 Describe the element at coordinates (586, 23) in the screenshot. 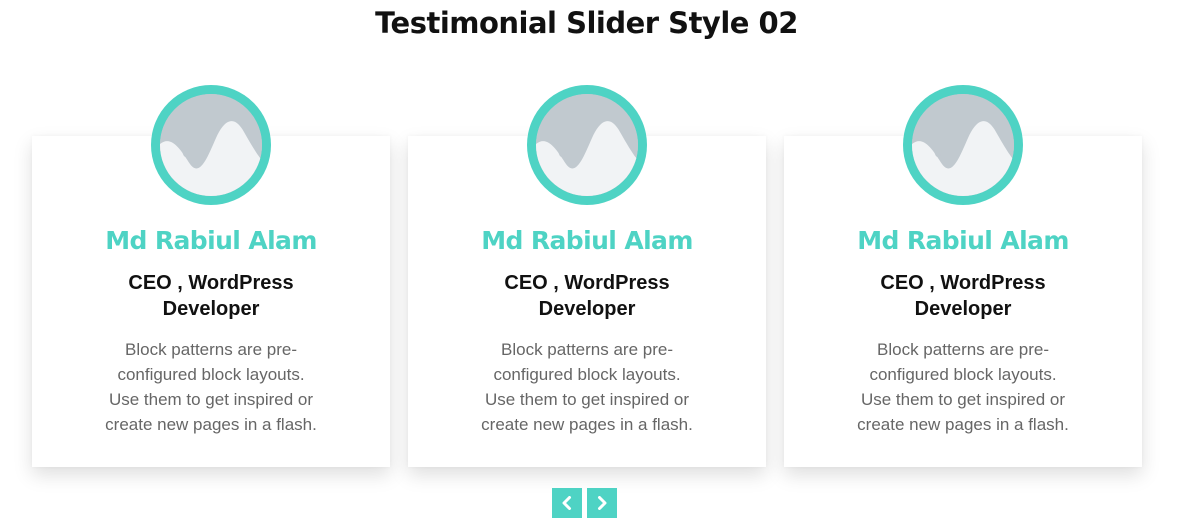

I see `page-title: Testimonial Slider Style 02` at that location.